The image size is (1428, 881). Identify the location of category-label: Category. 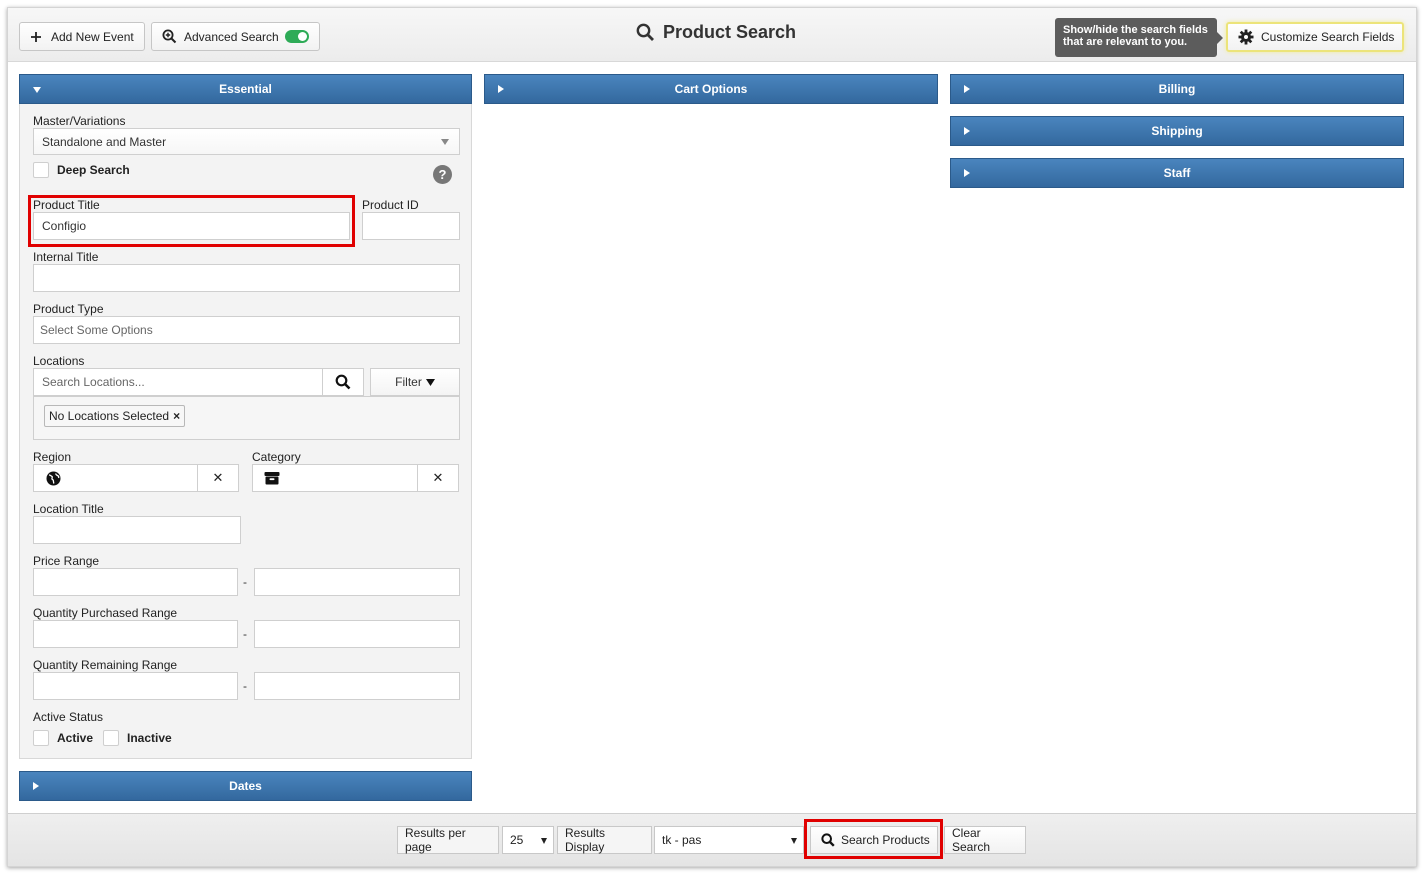
(276, 457).